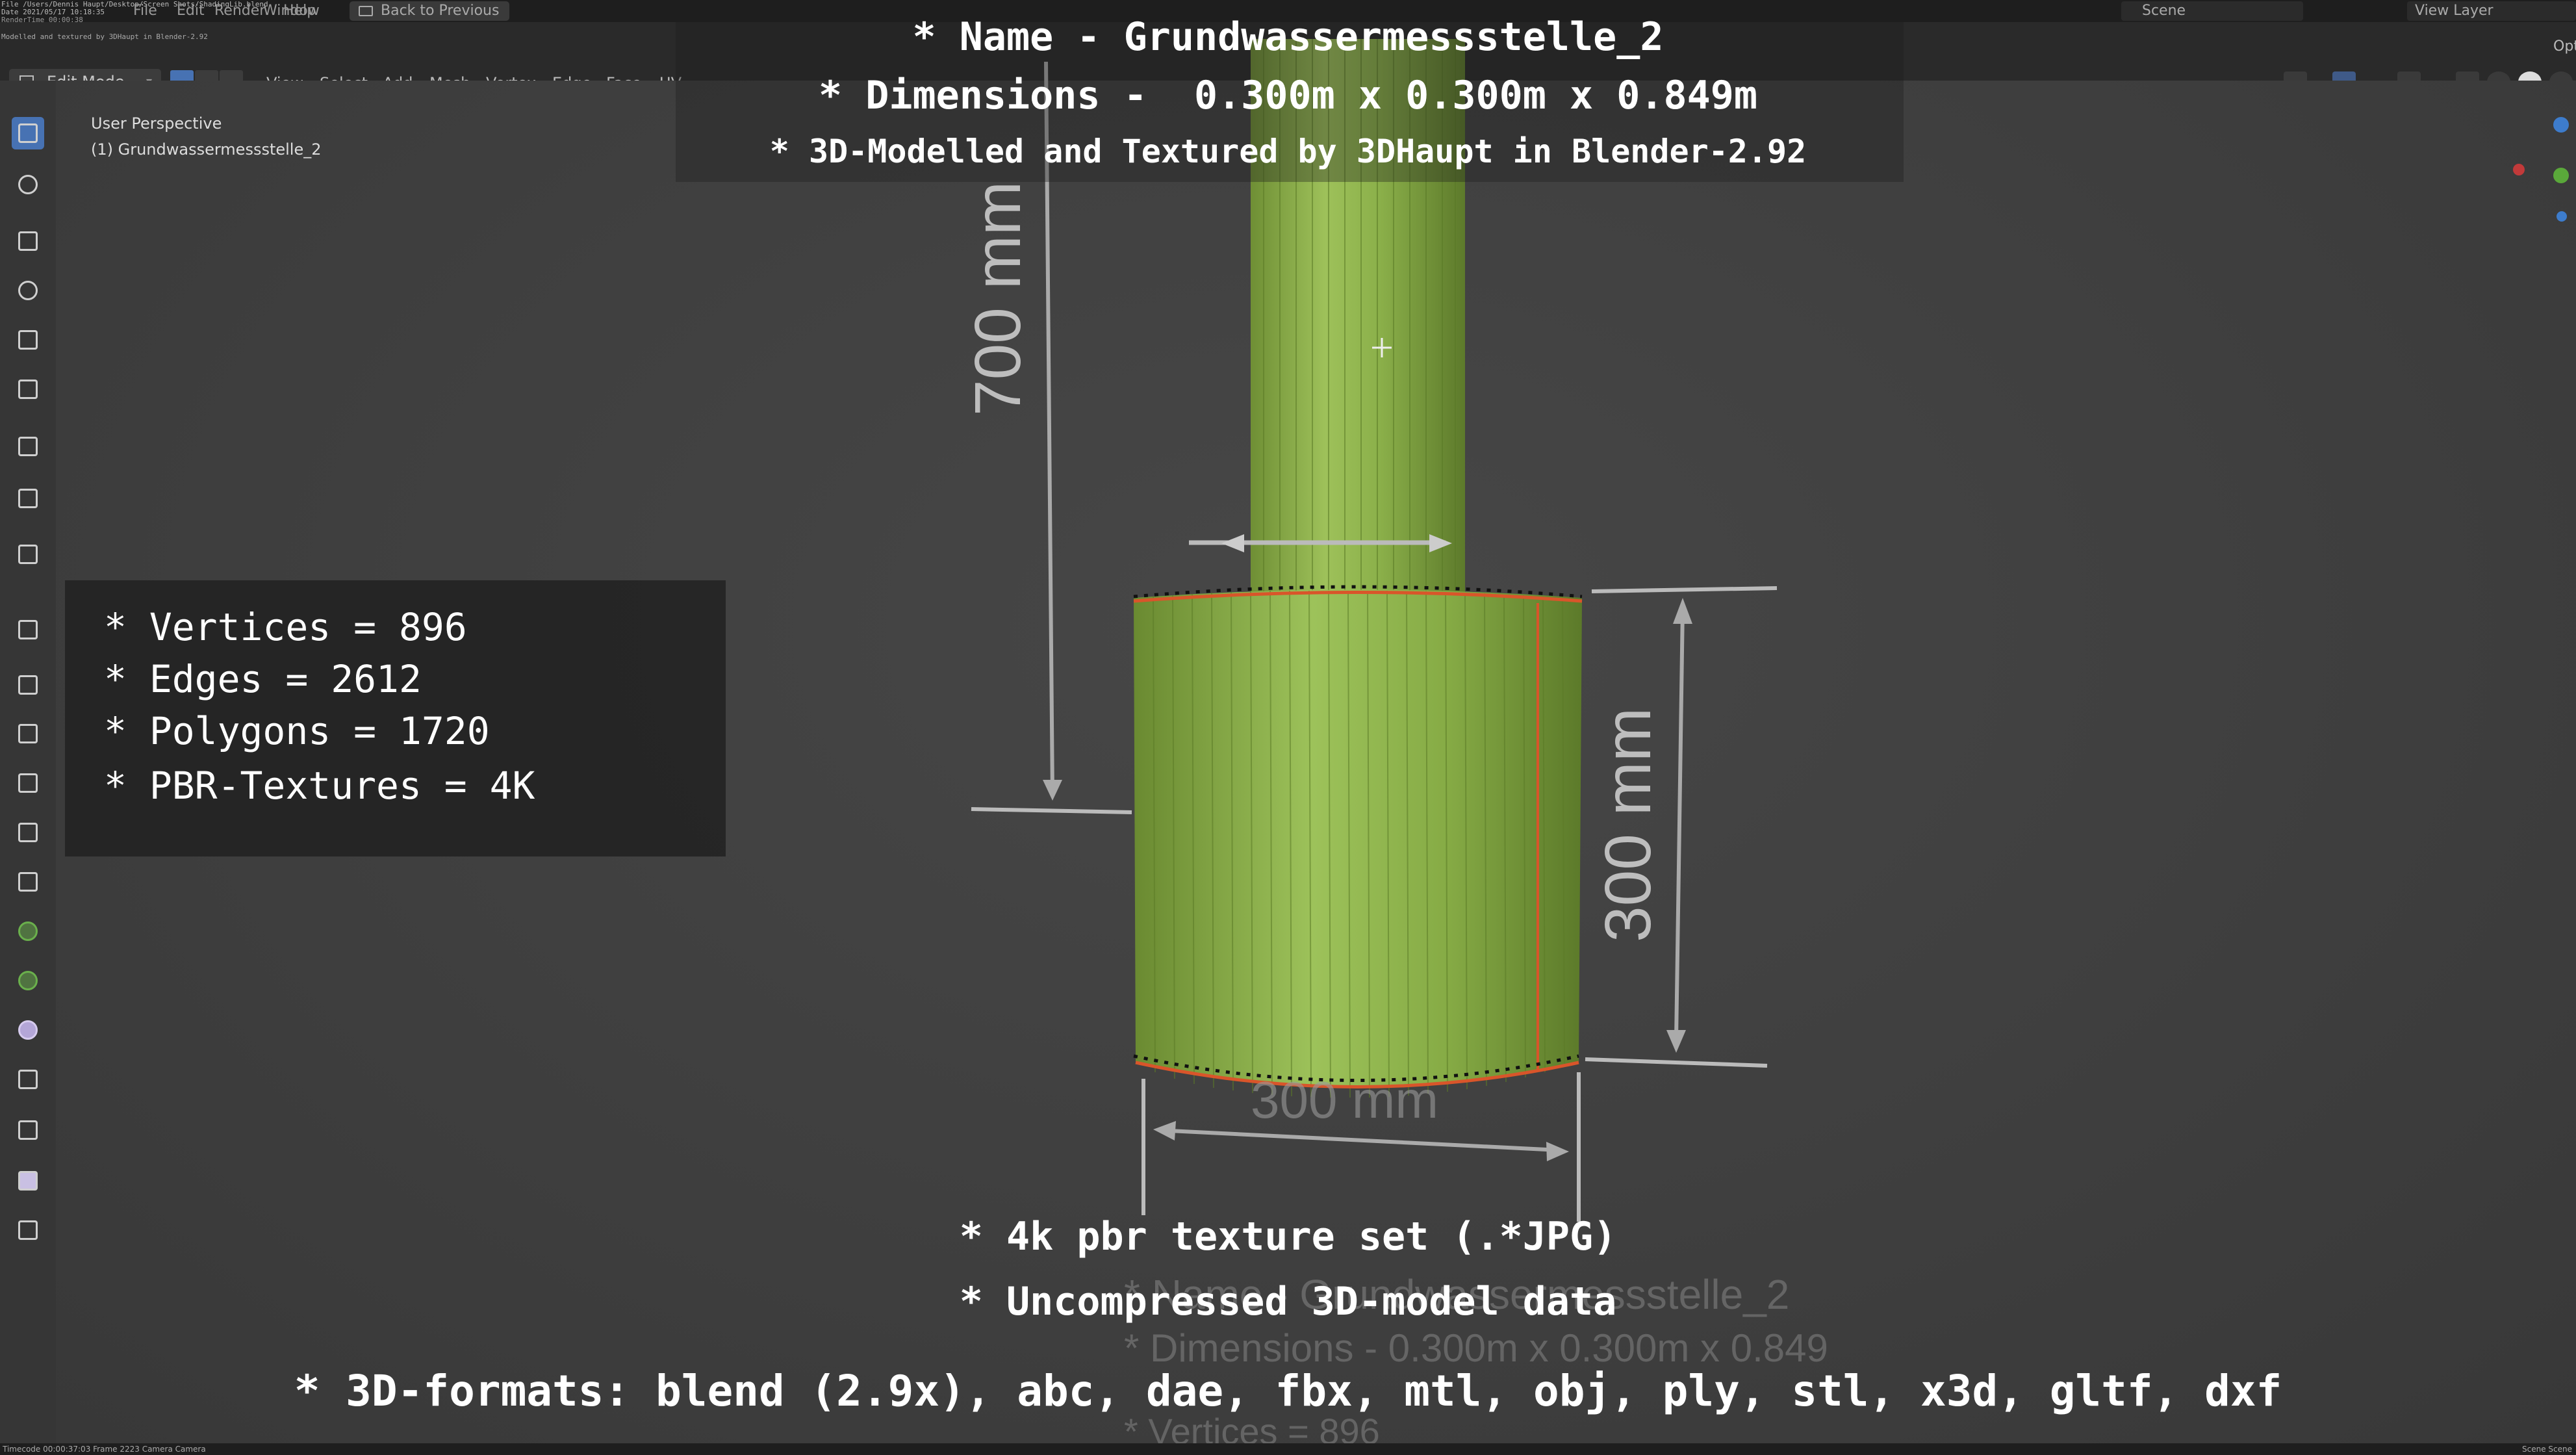 This screenshot has height=1455, width=2576. Describe the element at coordinates (297, 731) in the screenshot. I see `stat-polygons: * Polygons = 1720` at that location.